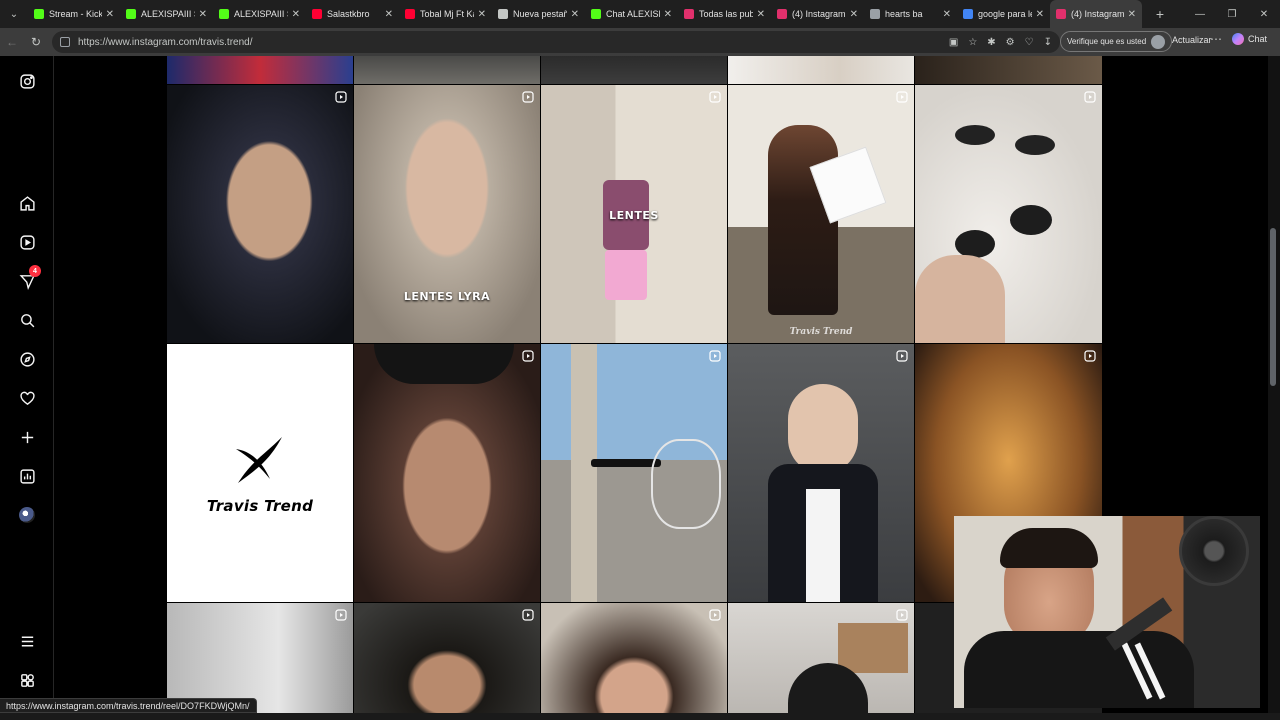  What do you see at coordinates (27, 398) in the screenshot?
I see `notifications-icon` at bounding box center [27, 398].